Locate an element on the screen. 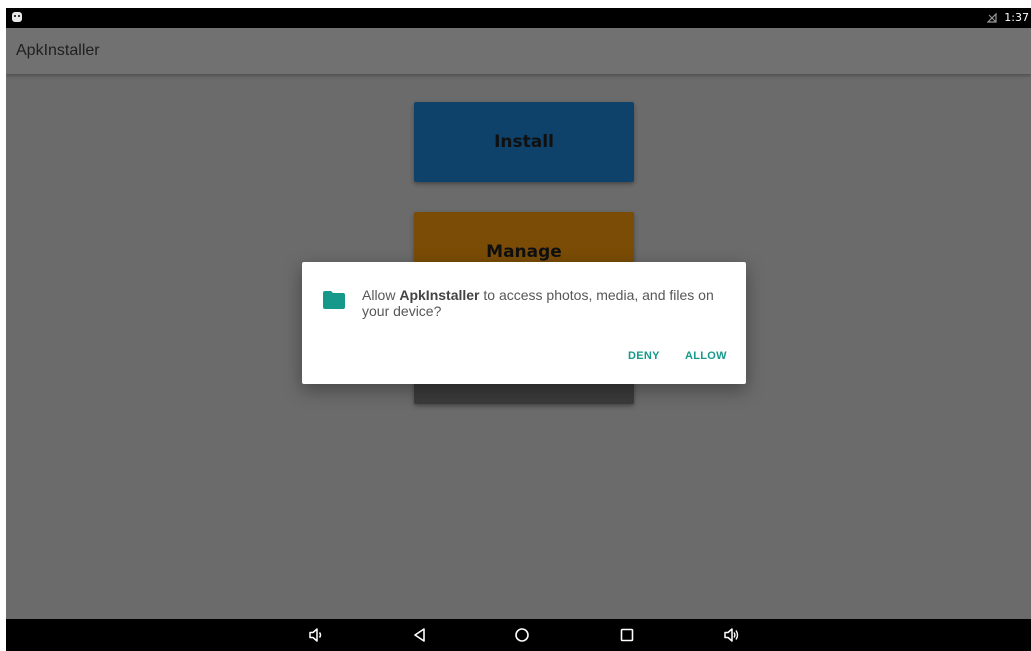 The width and height of the screenshot is (1031, 651). folder-icon is located at coordinates (334, 300).